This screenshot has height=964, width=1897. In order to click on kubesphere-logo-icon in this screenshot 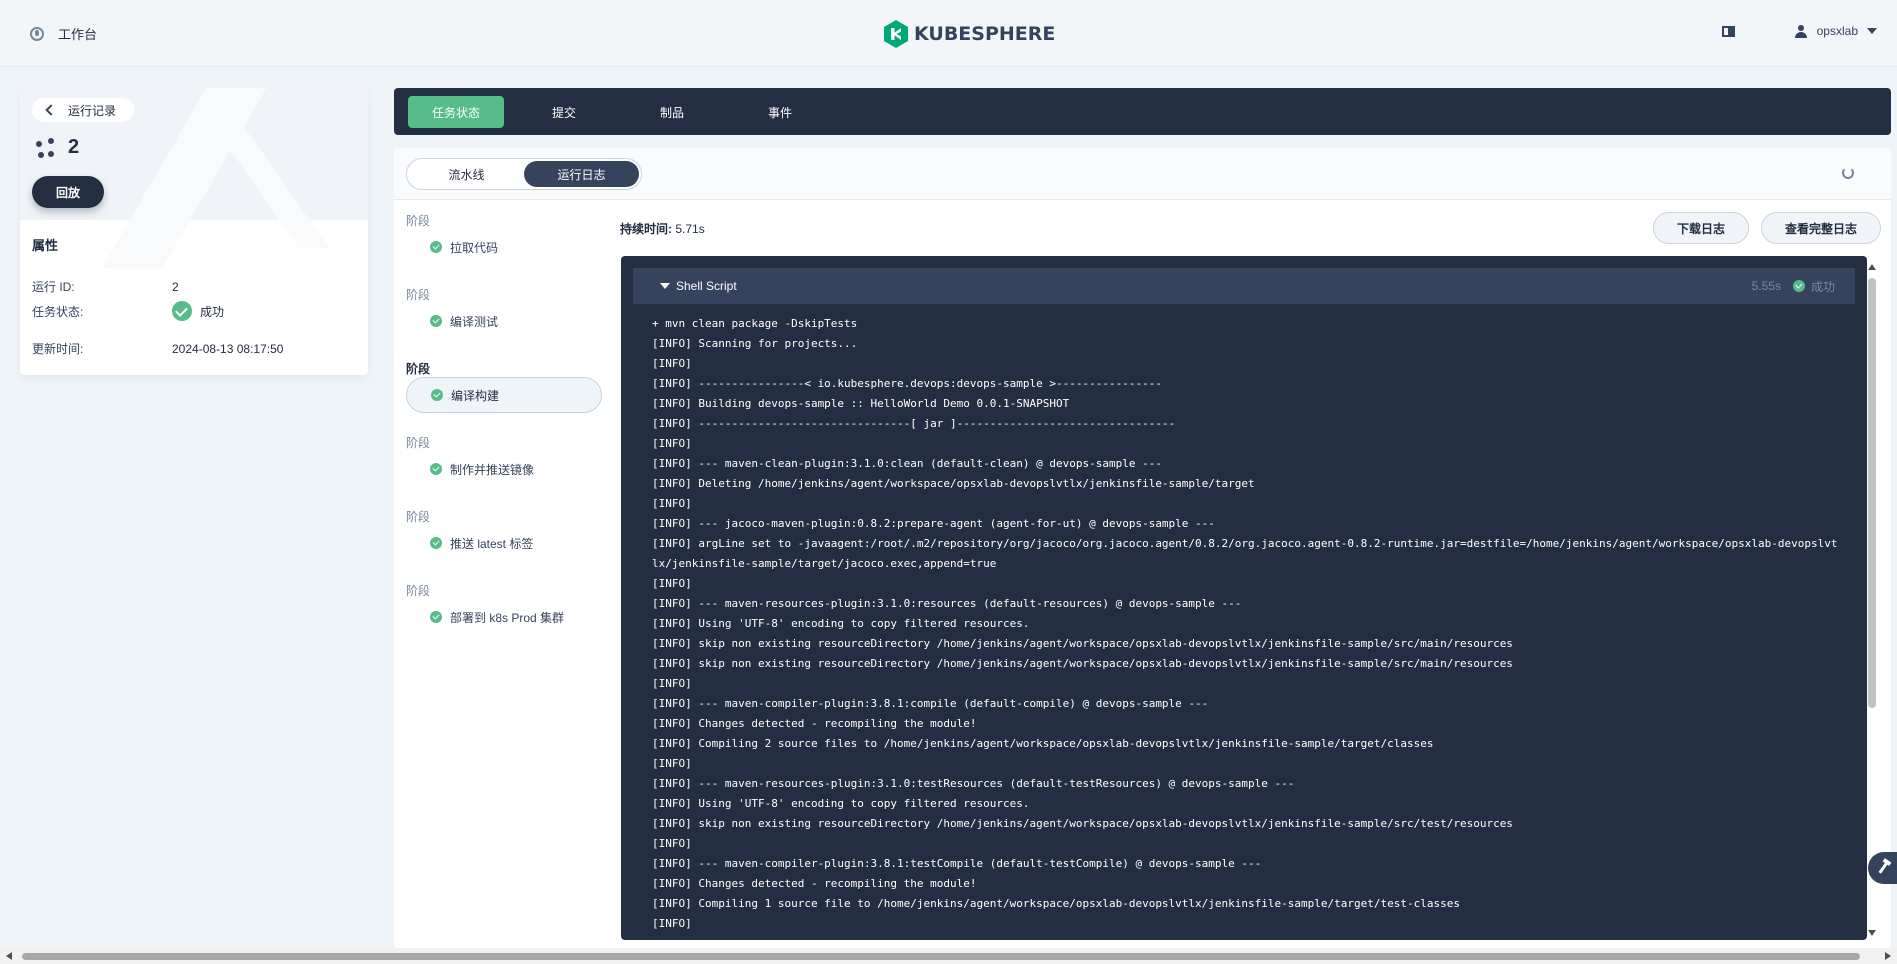, I will do `click(896, 34)`.